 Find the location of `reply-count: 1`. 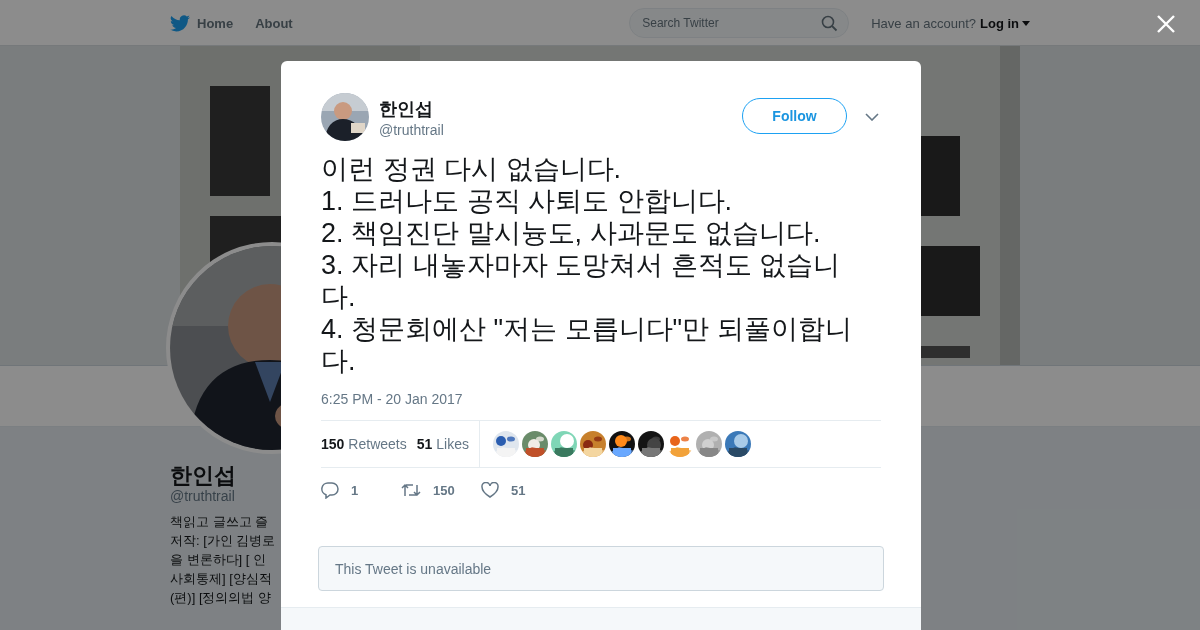

reply-count: 1 is located at coordinates (355, 490).